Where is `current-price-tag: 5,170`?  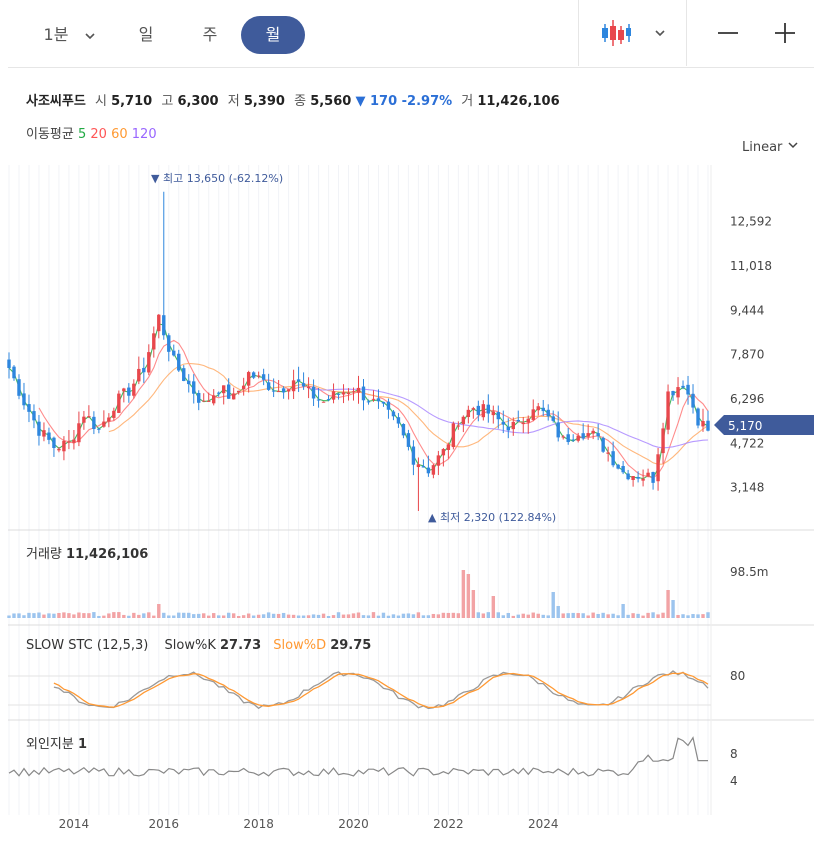
current-price-tag: 5,170 is located at coordinates (764, 425).